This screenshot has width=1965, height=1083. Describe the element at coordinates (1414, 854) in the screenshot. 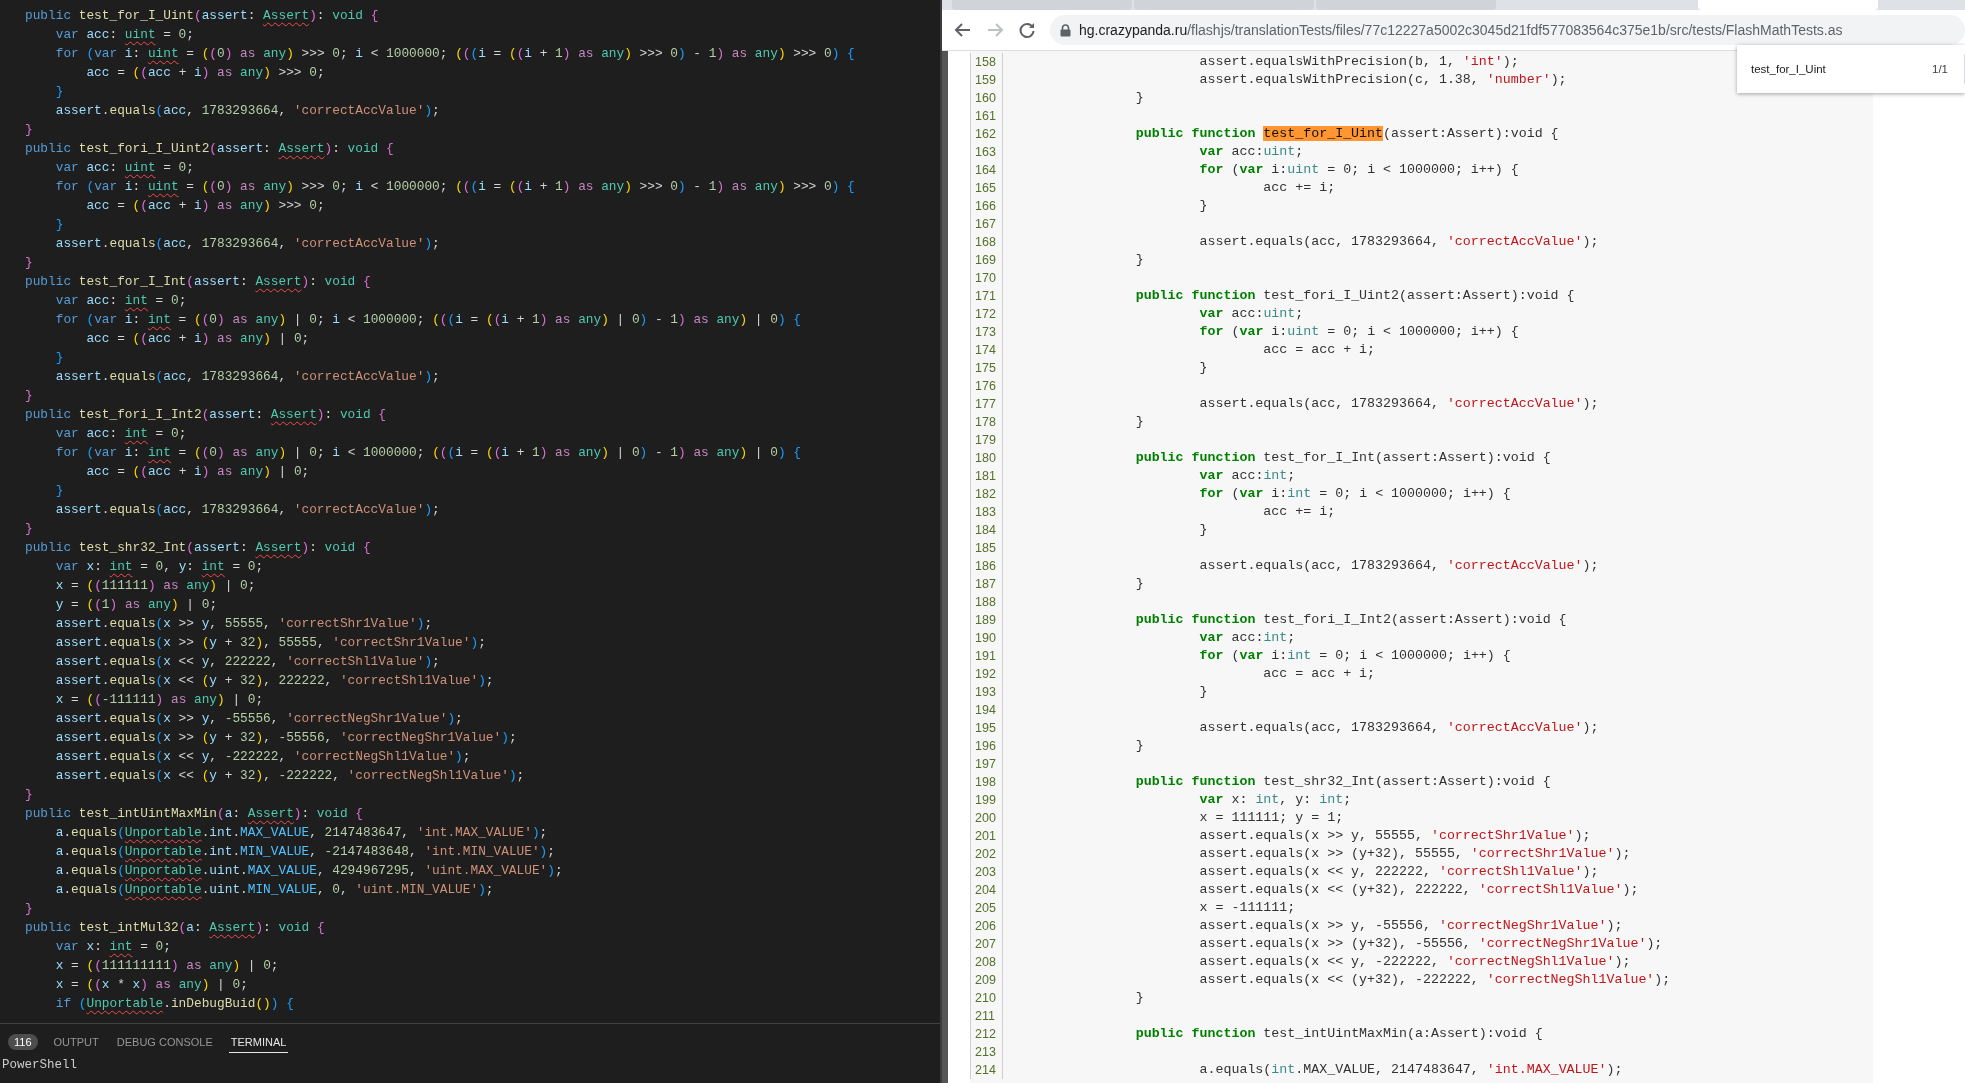

I see `code-line: assert.equals(x >> (y+32), 55555, 'correctShr1Value');` at that location.